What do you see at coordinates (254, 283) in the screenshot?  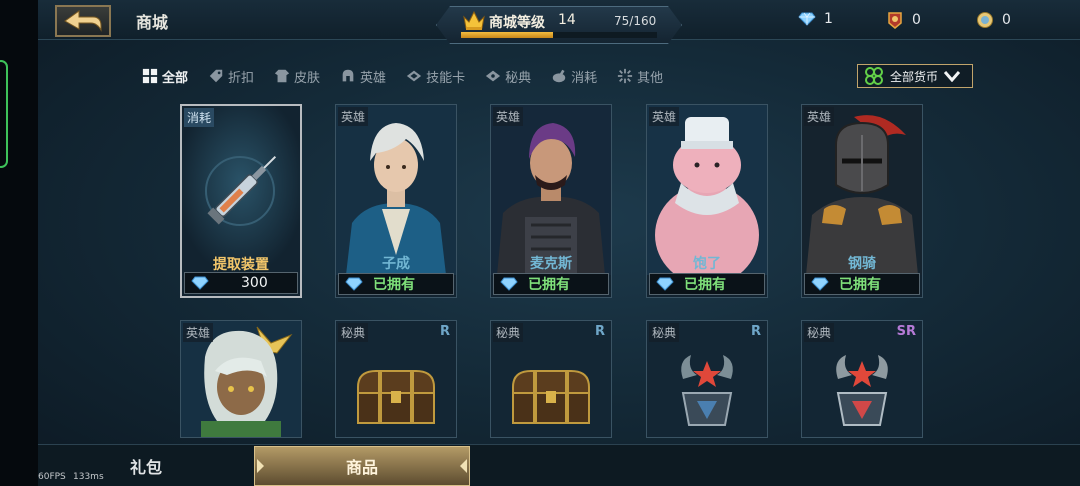 I see `item-price-value: 300` at bounding box center [254, 283].